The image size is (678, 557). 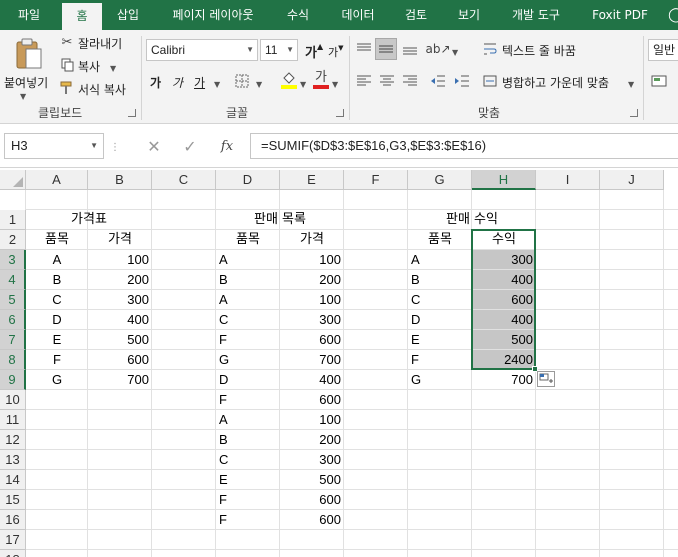 I want to click on cell-revenue: 2400, so click(x=504, y=360).